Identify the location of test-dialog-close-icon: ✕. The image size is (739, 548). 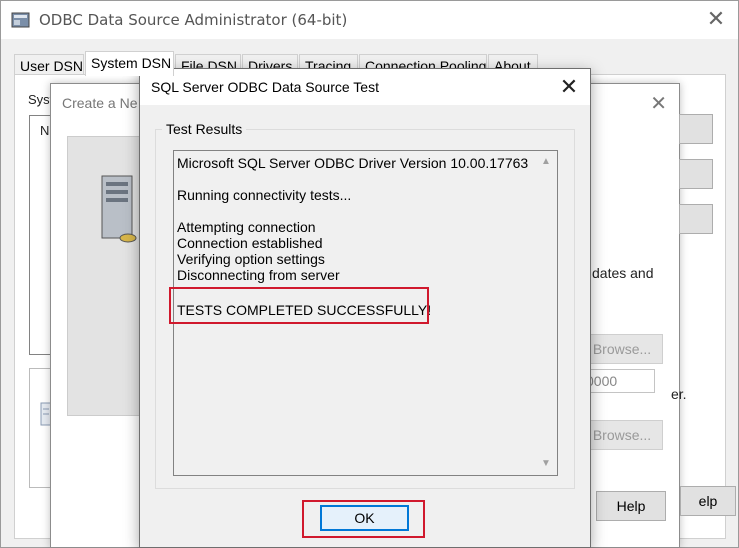
(569, 87).